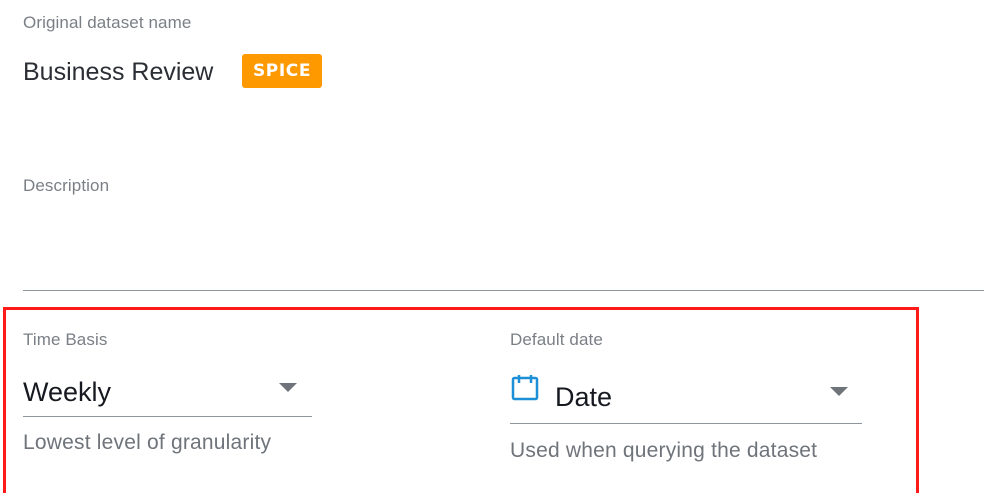 Image resolution: width=984 pixels, height=493 pixels. I want to click on time-basis-helper-text: Lowest level of granularity, so click(147, 442).